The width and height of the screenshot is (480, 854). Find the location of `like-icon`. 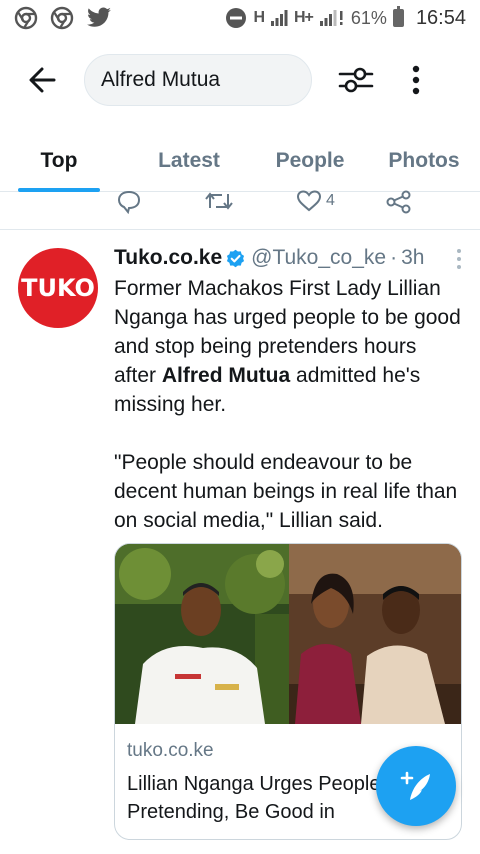

like-icon is located at coordinates (309, 201).